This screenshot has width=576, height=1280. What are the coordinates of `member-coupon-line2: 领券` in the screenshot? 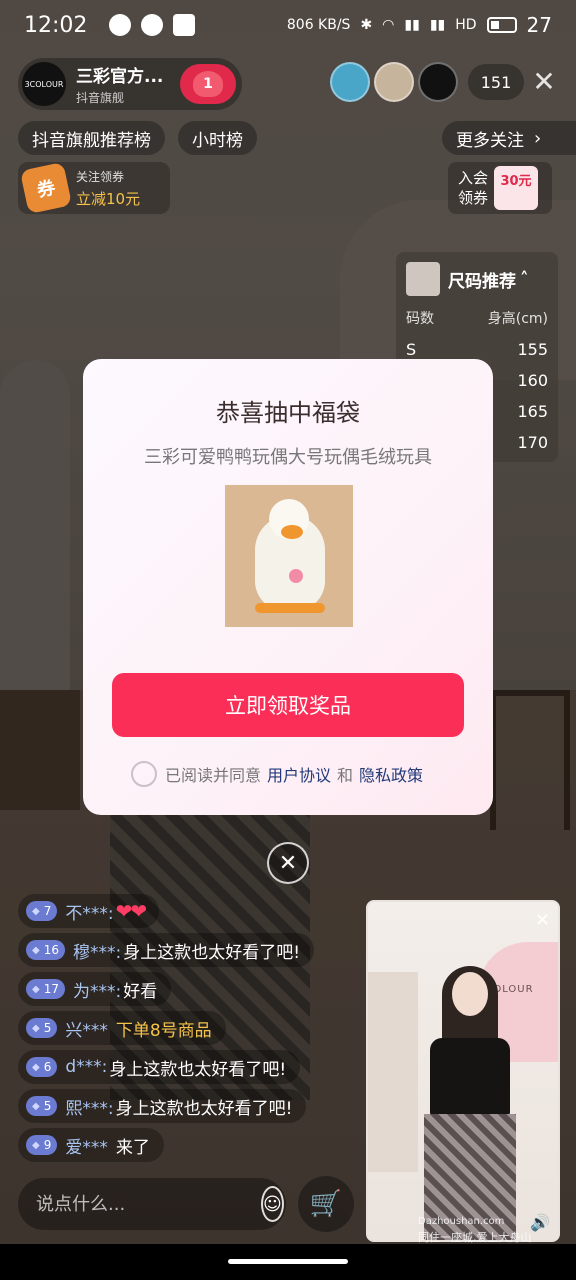 It's located at (473, 198).